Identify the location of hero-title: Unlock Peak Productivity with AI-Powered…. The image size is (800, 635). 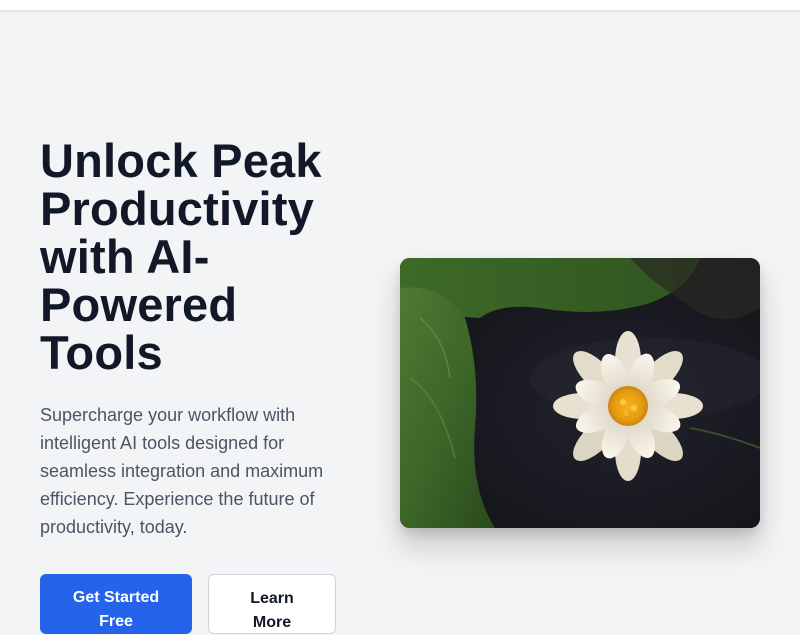
(181, 256).